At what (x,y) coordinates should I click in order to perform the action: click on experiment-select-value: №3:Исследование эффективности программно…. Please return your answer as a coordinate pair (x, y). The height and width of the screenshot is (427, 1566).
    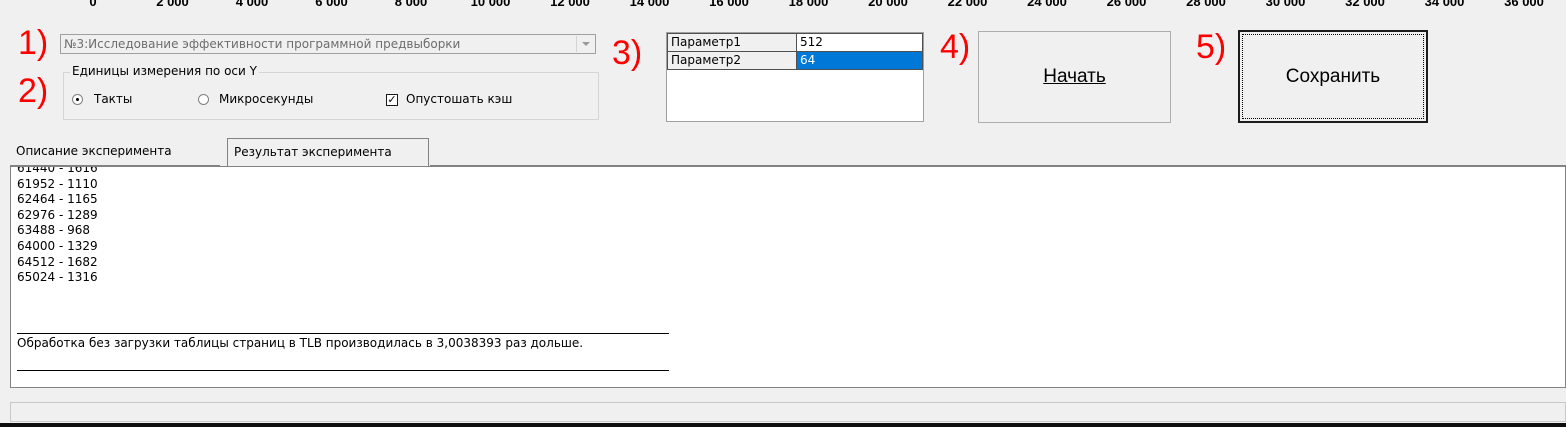
    Looking at the image, I should click on (262, 44).